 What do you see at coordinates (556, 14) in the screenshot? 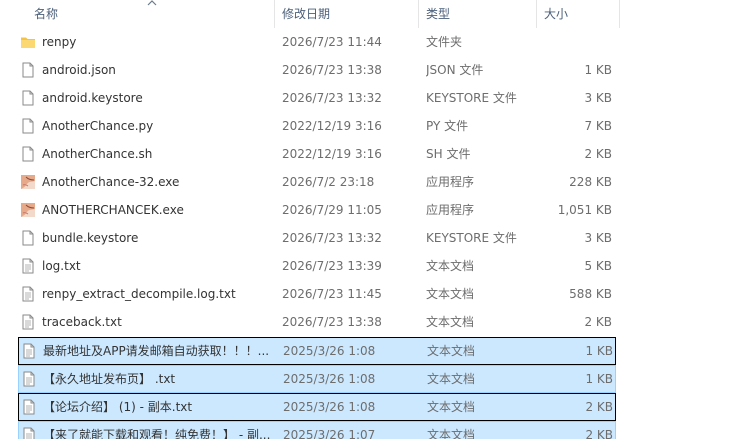
I see `column-size-label: 大小` at bounding box center [556, 14].